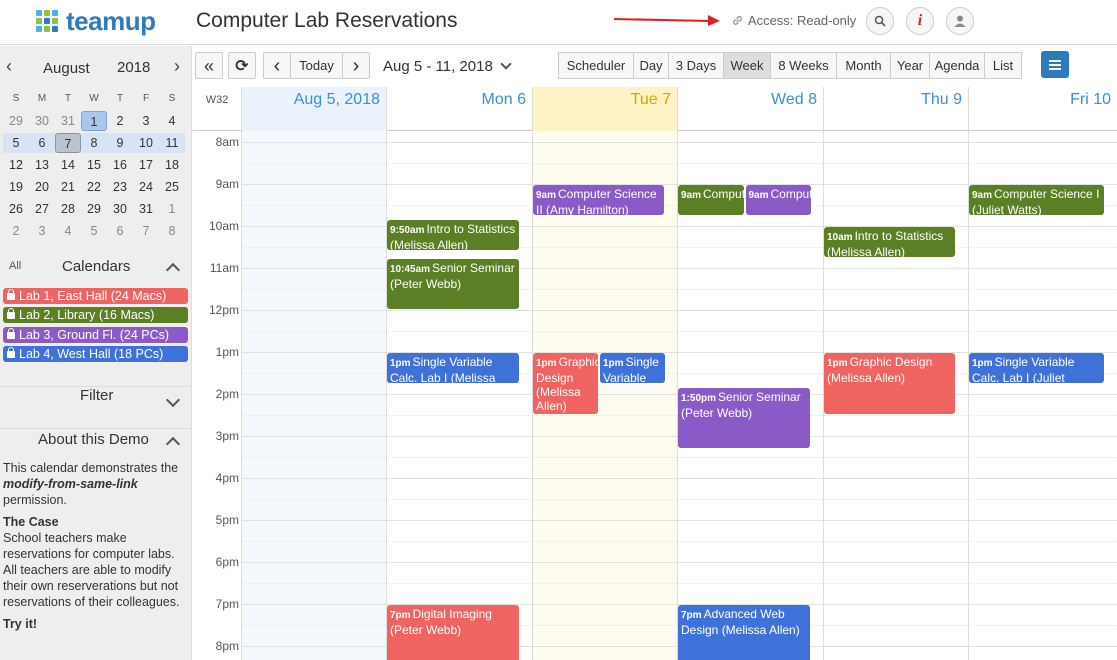 The height and width of the screenshot is (660, 1117). Describe the element at coordinates (744, 417) in the screenshot. I see `event-block: 1:50pm Senior Seminar (Peter Webb)` at that location.